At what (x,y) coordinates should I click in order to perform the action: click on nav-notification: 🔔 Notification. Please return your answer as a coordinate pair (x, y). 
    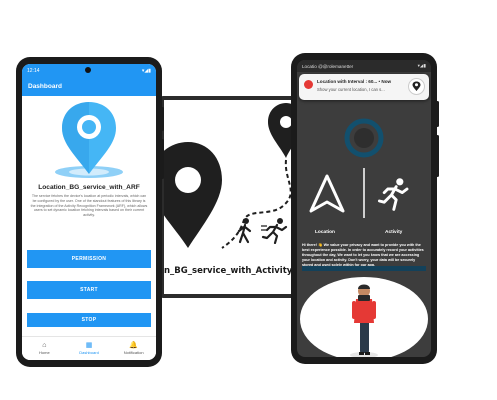
    Looking at the image, I should click on (133, 348).